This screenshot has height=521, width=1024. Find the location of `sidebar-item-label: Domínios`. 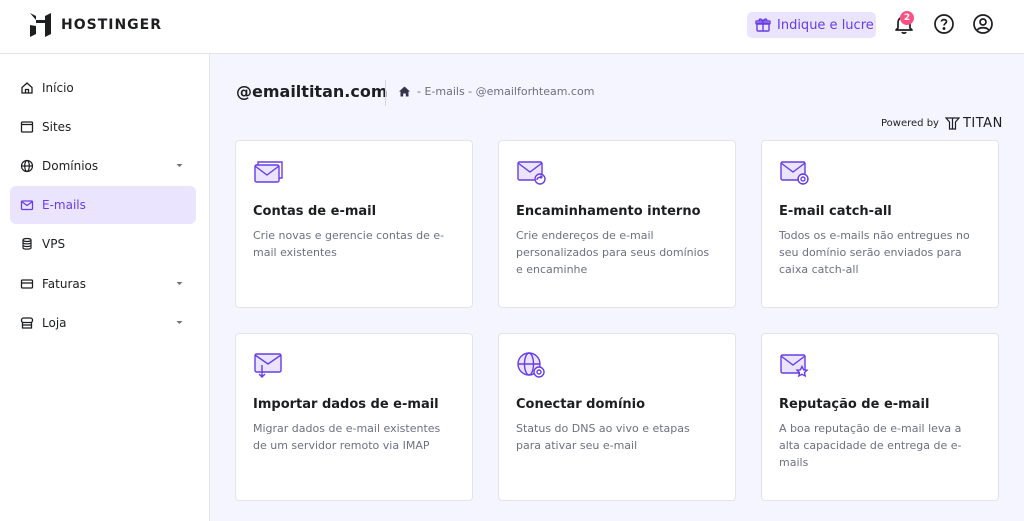

sidebar-item-label: Domínios is located at coordinates (70, 166).